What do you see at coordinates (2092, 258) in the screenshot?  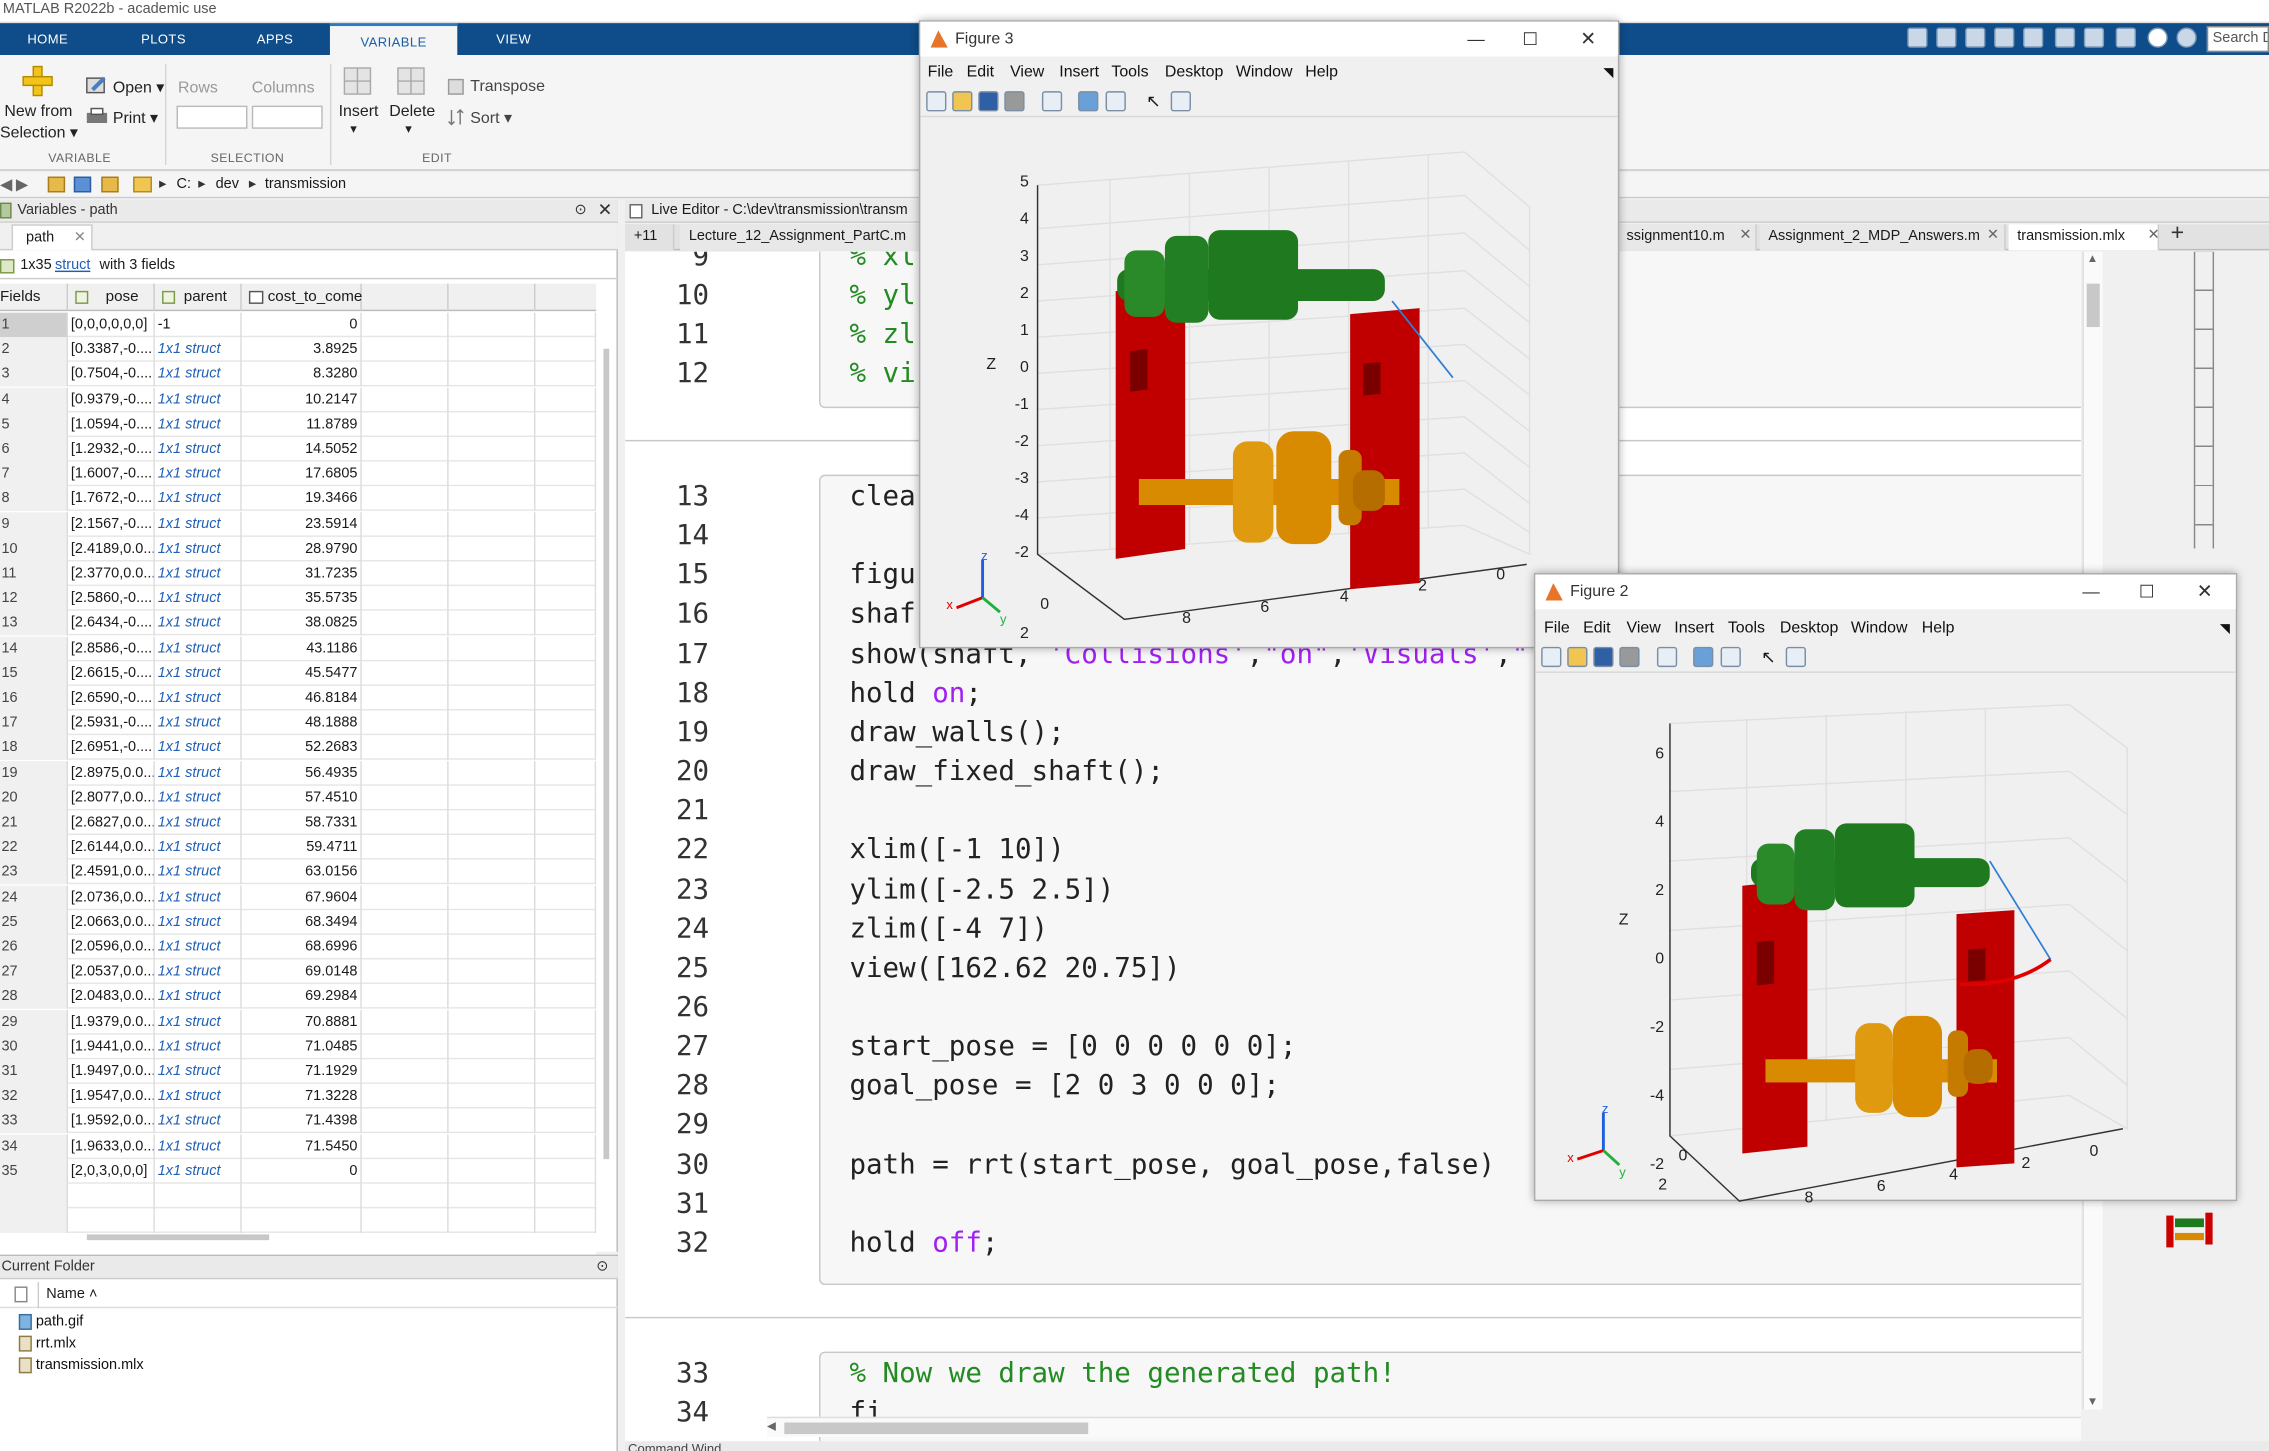 I see `scroll-up-icon: ▲` at bounding box center [2092, 258].